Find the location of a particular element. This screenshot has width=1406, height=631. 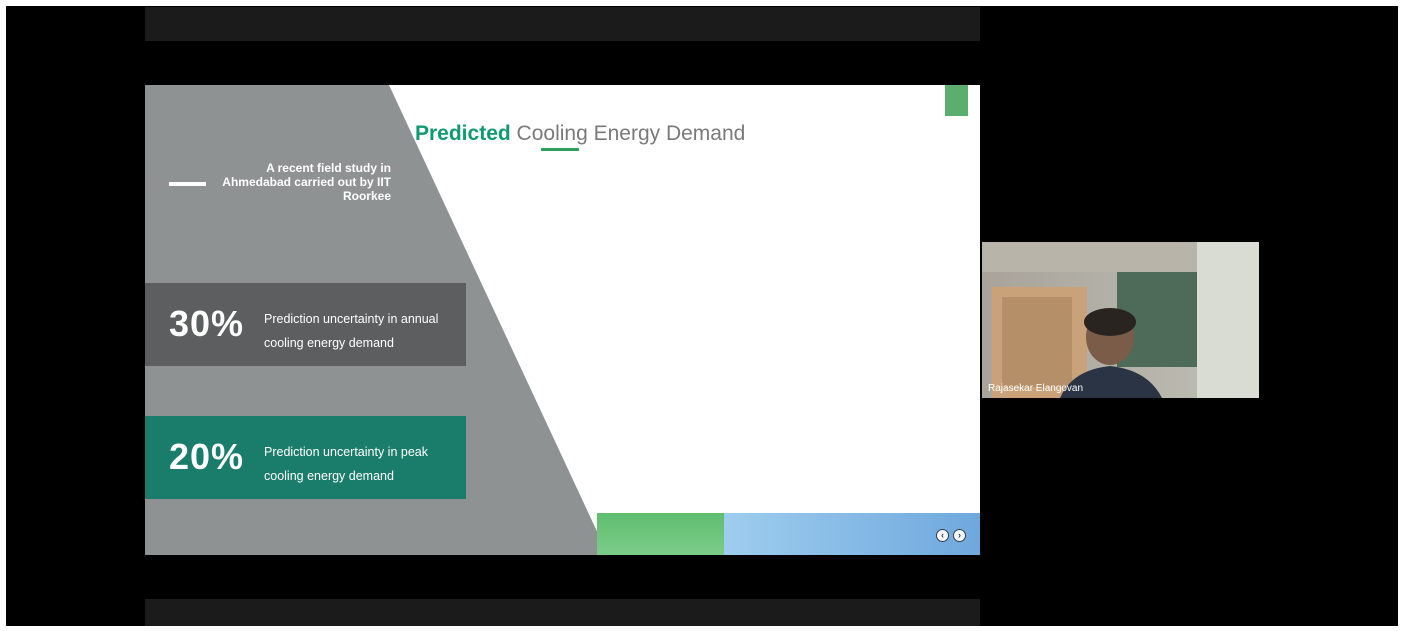

participant-video-tile: Rajasekar Elangovan is located at coordinates (1120, 320).